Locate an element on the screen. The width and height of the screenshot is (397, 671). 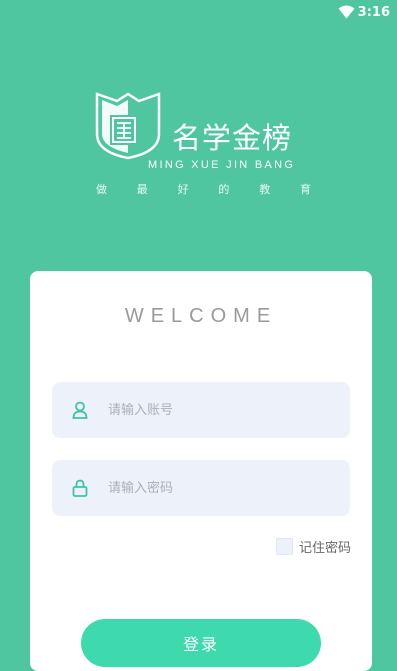
slogan-char: 的 is located at coordinates (224, 189).